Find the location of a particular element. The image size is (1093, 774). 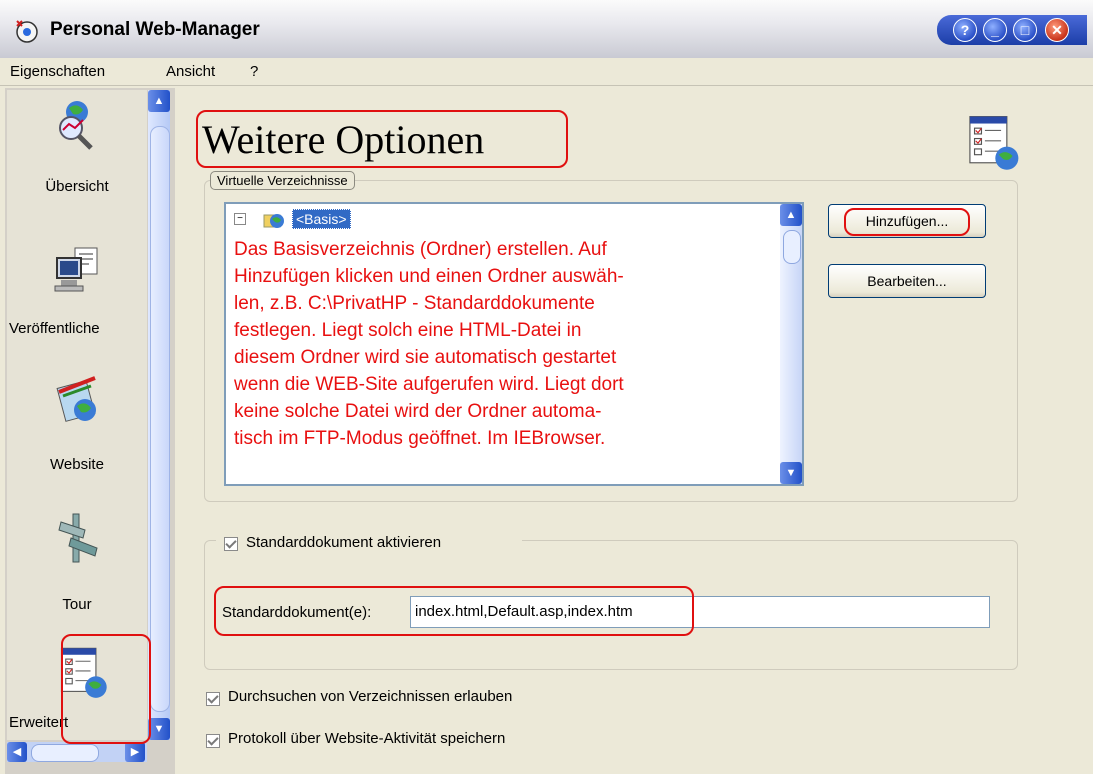

app-icon is located at coordinates (27, 31).